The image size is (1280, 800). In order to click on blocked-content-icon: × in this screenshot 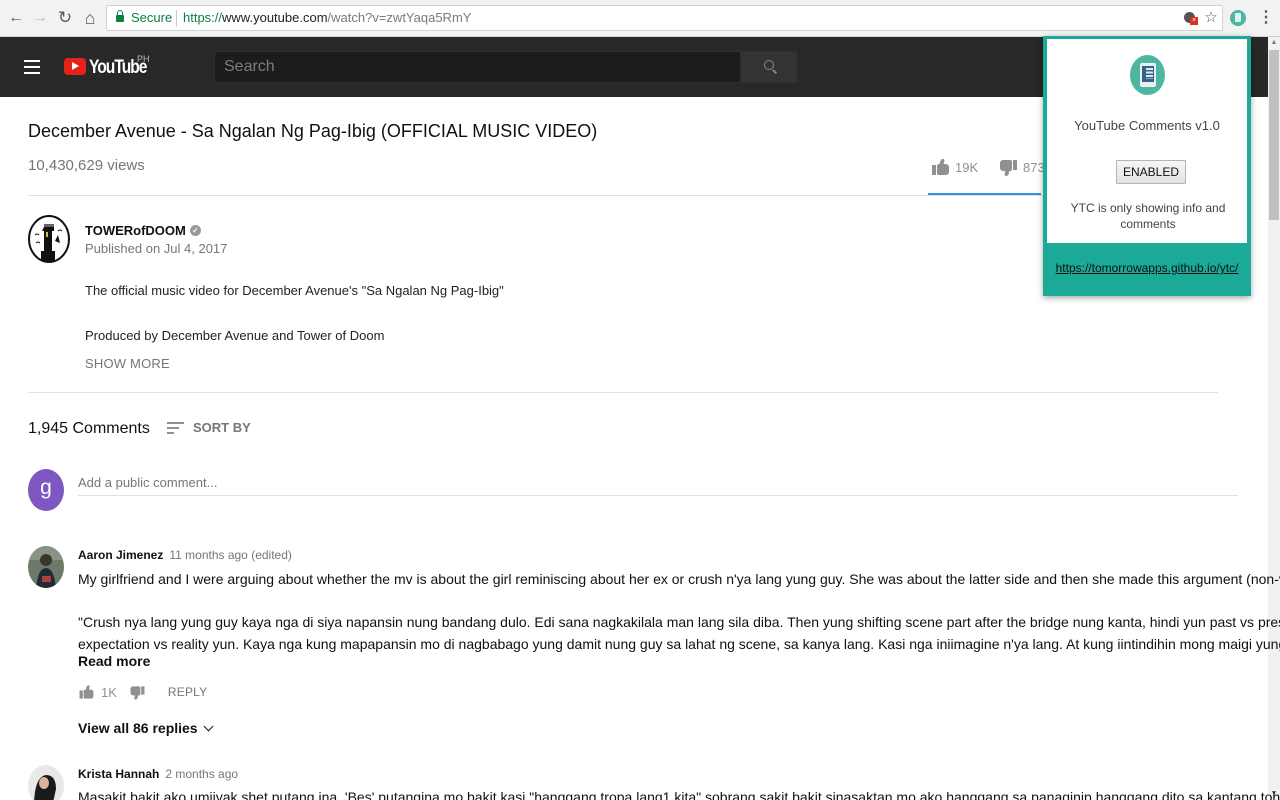, I will do `click(1191, 18)`.